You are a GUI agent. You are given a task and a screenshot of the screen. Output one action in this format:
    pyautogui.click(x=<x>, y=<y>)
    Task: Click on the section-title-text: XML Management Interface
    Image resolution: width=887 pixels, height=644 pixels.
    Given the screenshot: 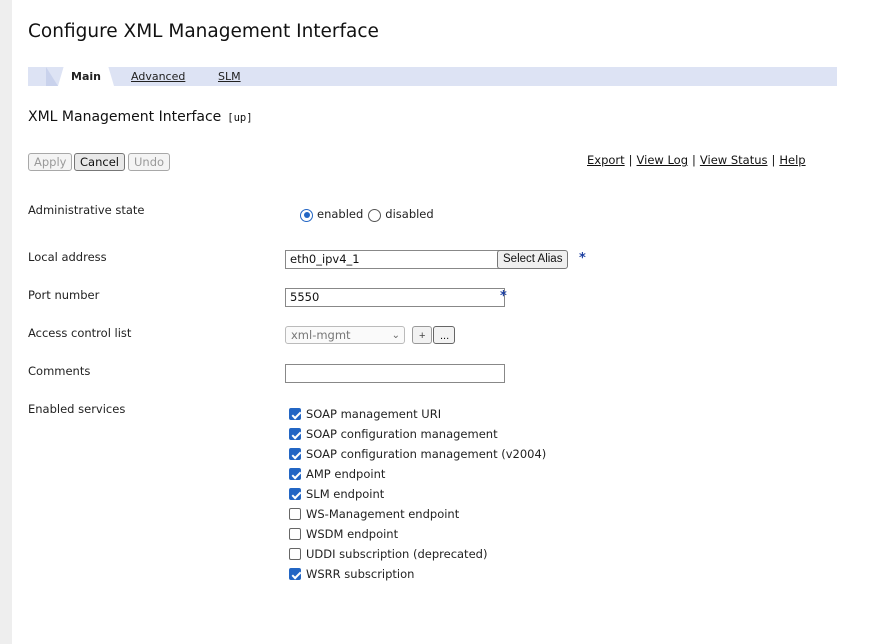 What is the action you would take?
    pyautogui.click(x=125, y=117)
    